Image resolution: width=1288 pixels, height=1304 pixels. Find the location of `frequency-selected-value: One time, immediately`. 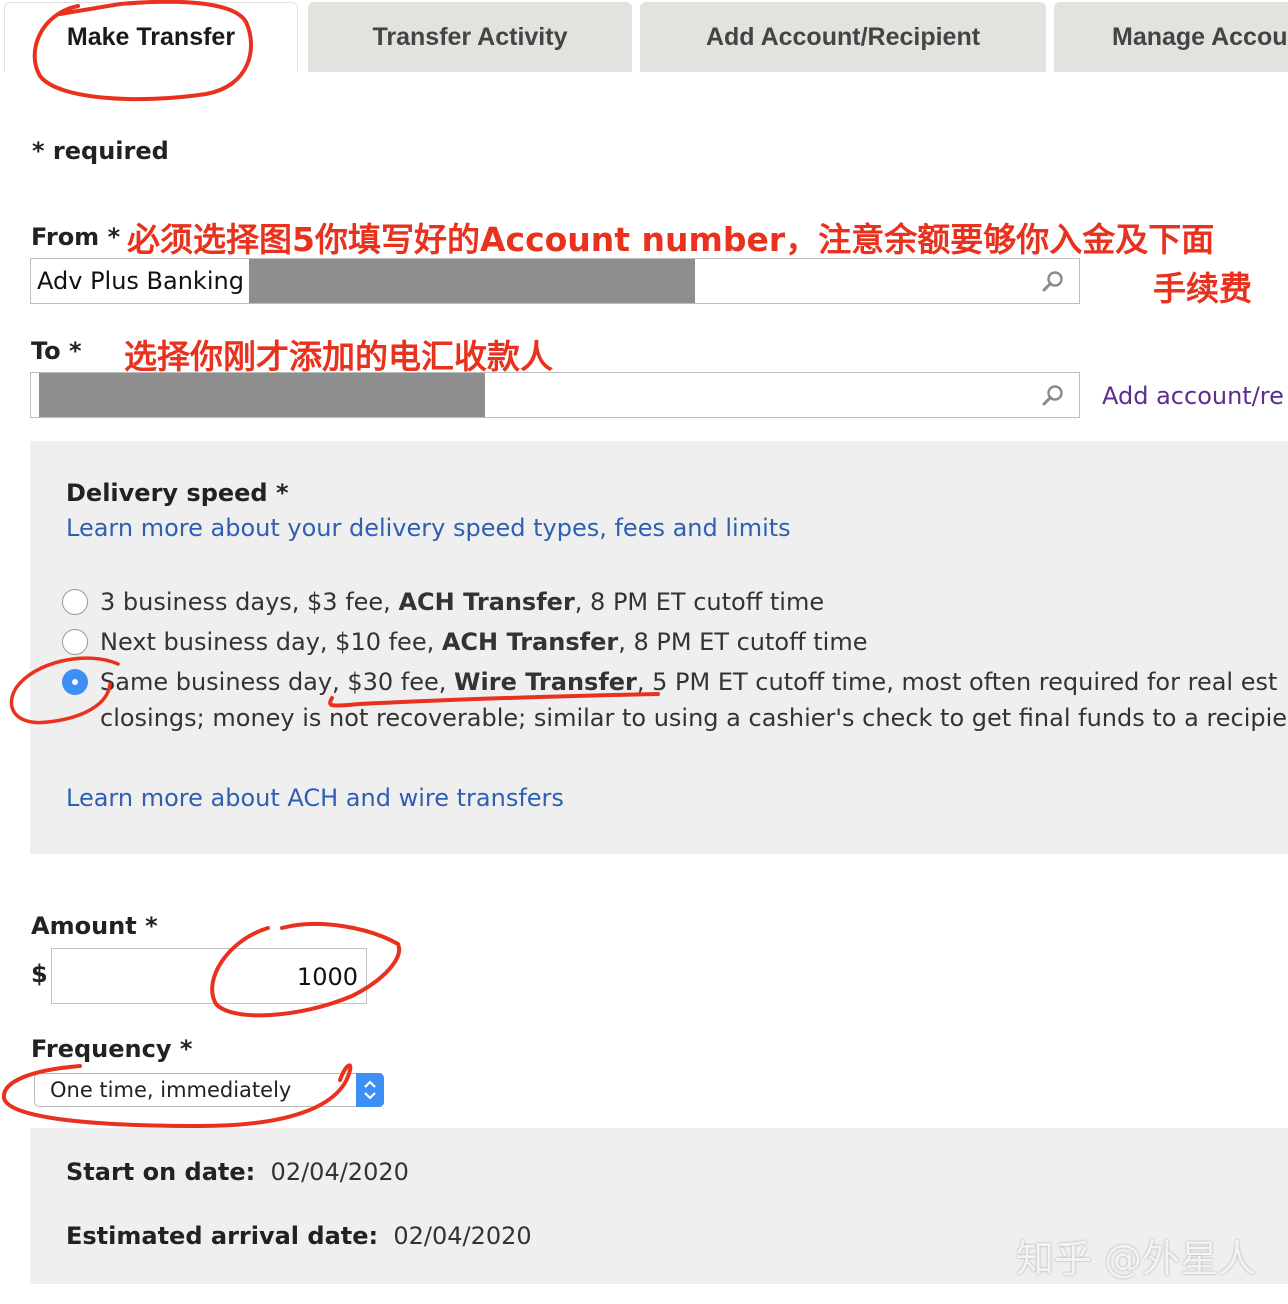

frequency-selected-value: One time, immediately is located at coordinates (171, 1090).